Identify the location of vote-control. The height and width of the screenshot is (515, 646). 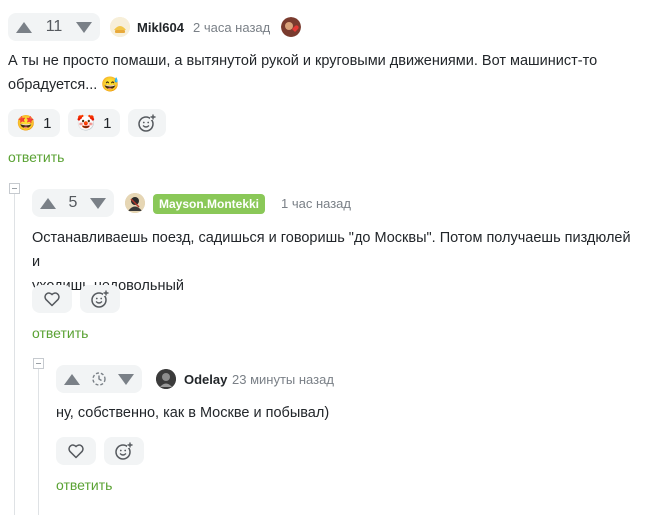
(99, 379).